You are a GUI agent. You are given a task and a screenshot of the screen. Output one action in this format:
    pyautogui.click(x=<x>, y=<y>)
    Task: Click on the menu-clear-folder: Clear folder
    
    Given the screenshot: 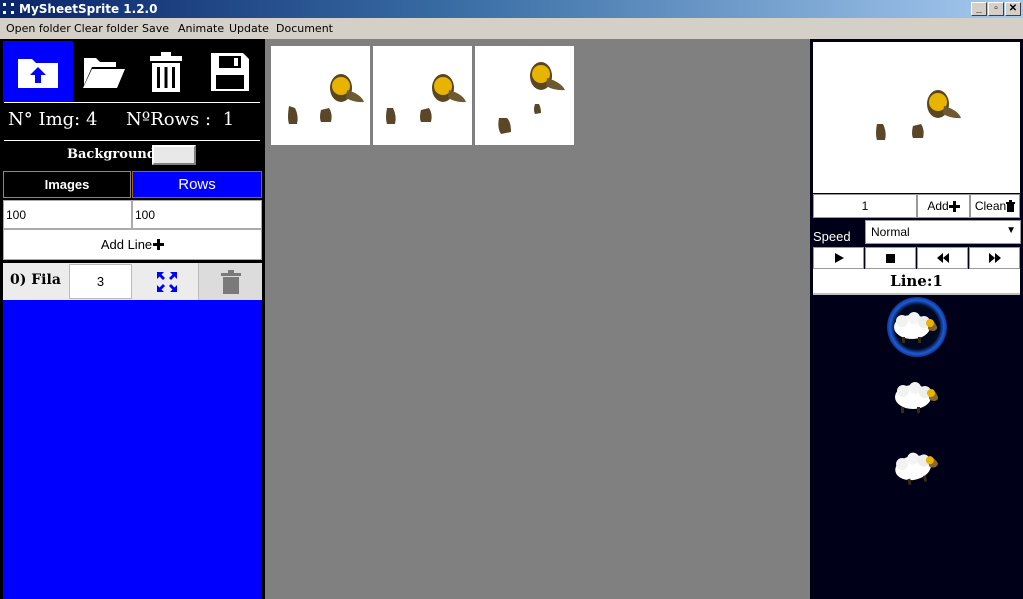 What is the action you would take?
    pyautogui.click(x=106, y=28)
    